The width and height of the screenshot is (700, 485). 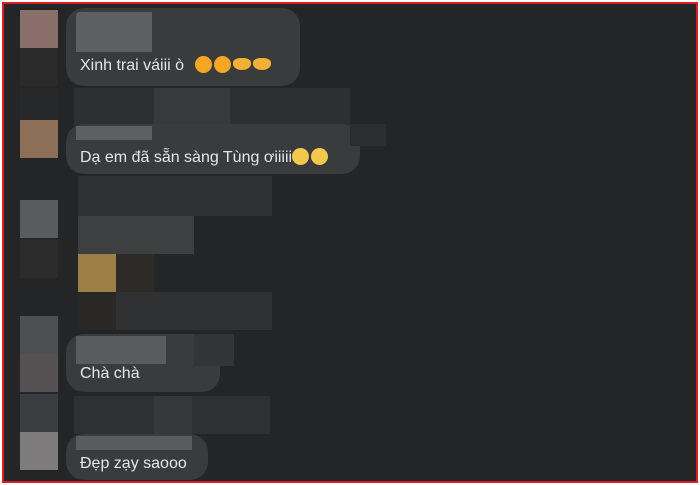 I want to click on comment-text-content: Dạ em đã sẵn sàng Tùng ơiiiii, so click(x=186, y=157).